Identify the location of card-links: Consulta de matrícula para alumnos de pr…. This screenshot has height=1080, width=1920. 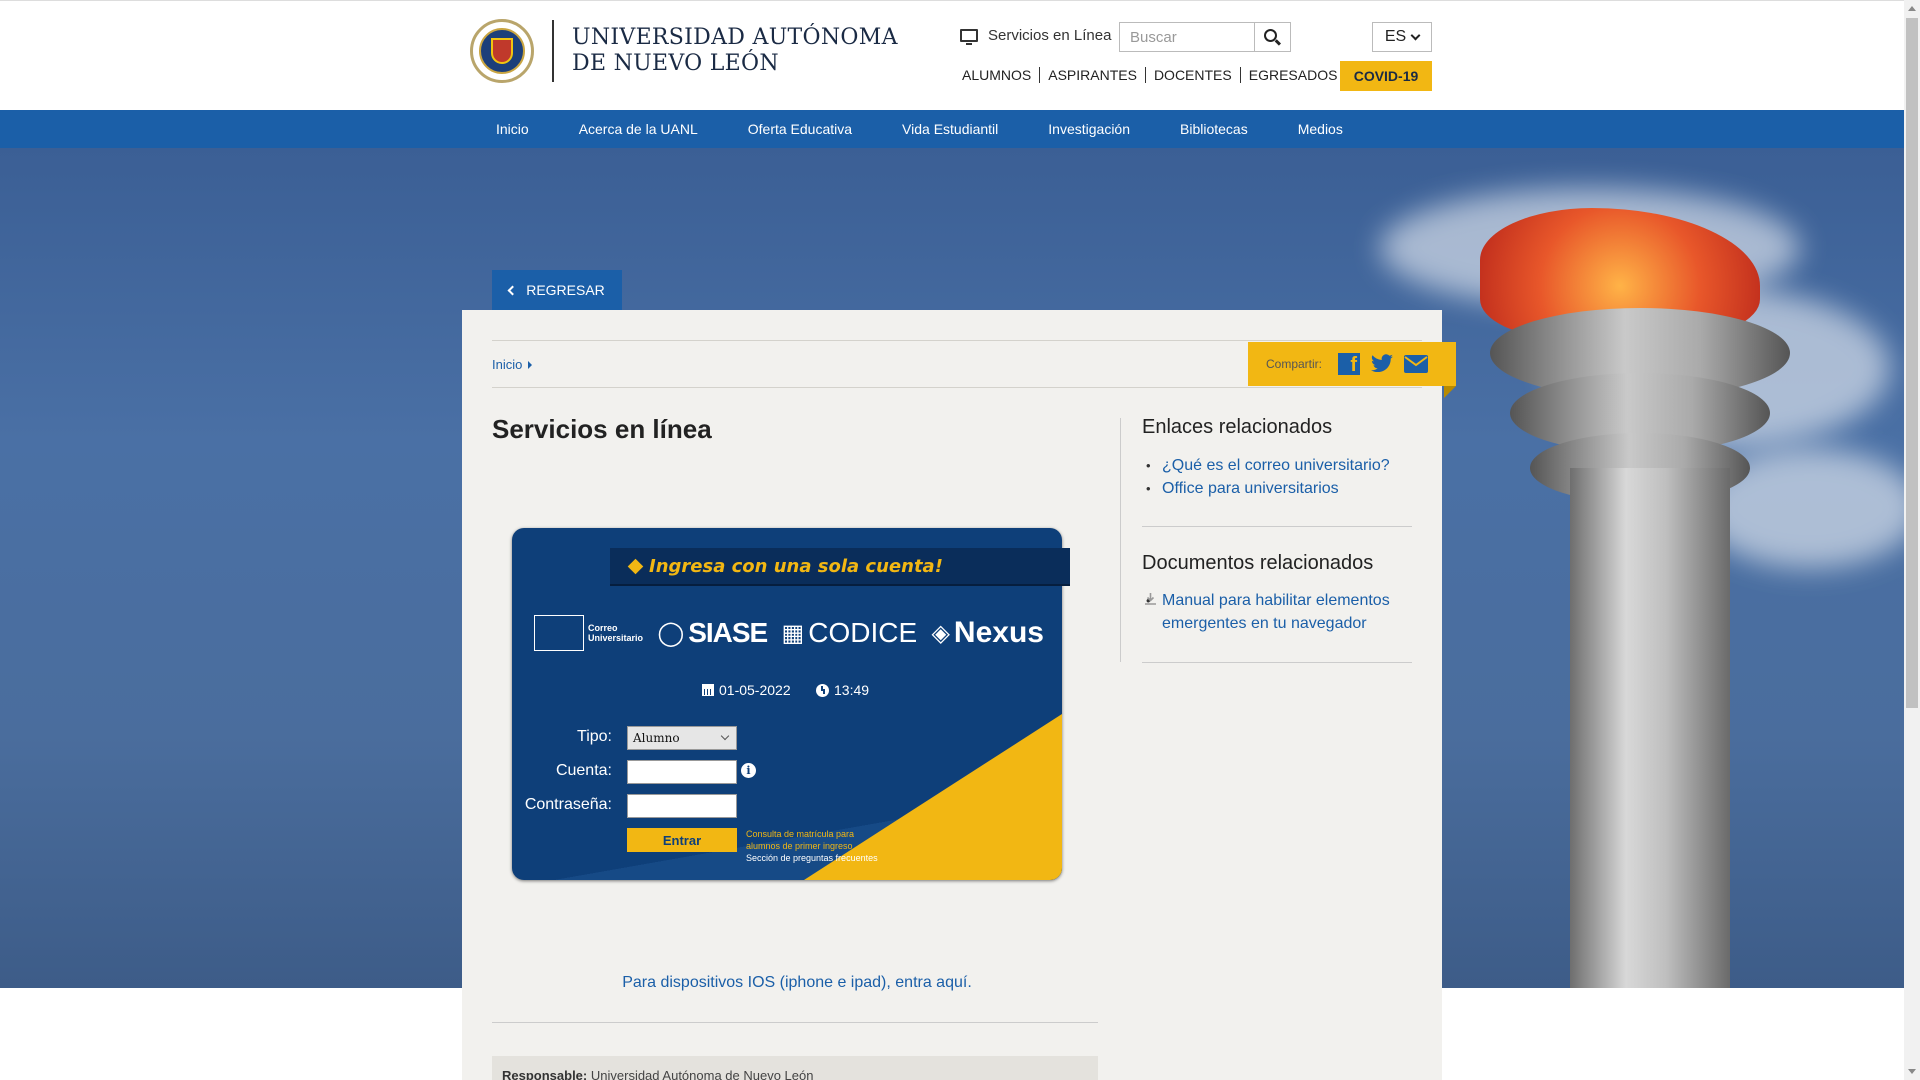
(812, 846).